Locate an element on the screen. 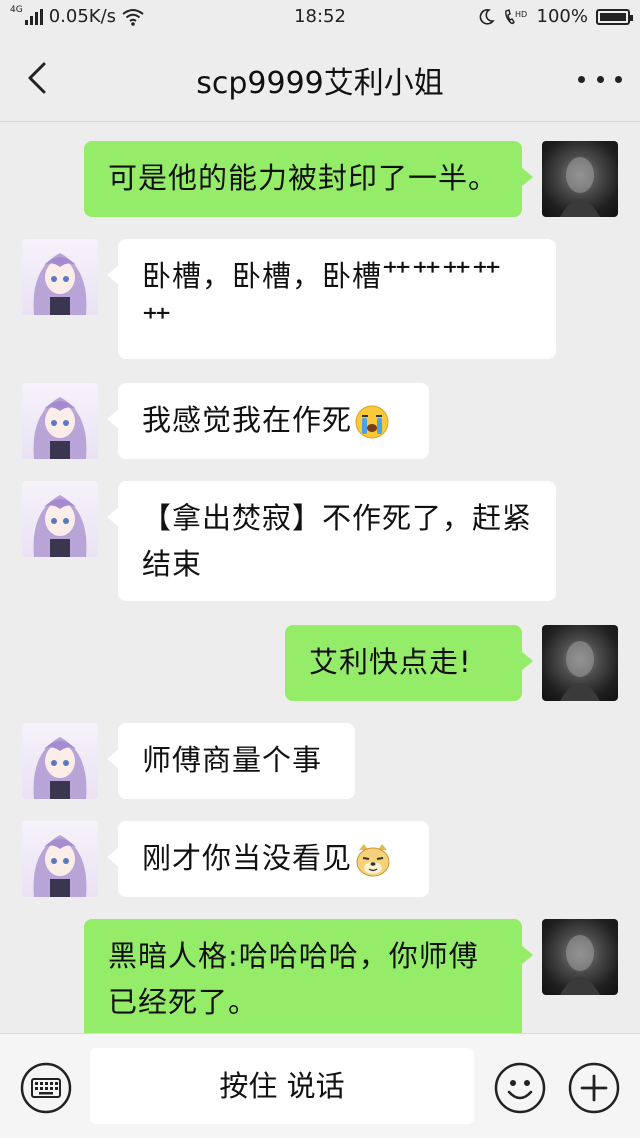 The height and width of the screenshot is (1138, 640). message-text: 我感觉我在作死 is located at coordinates (247, 420).